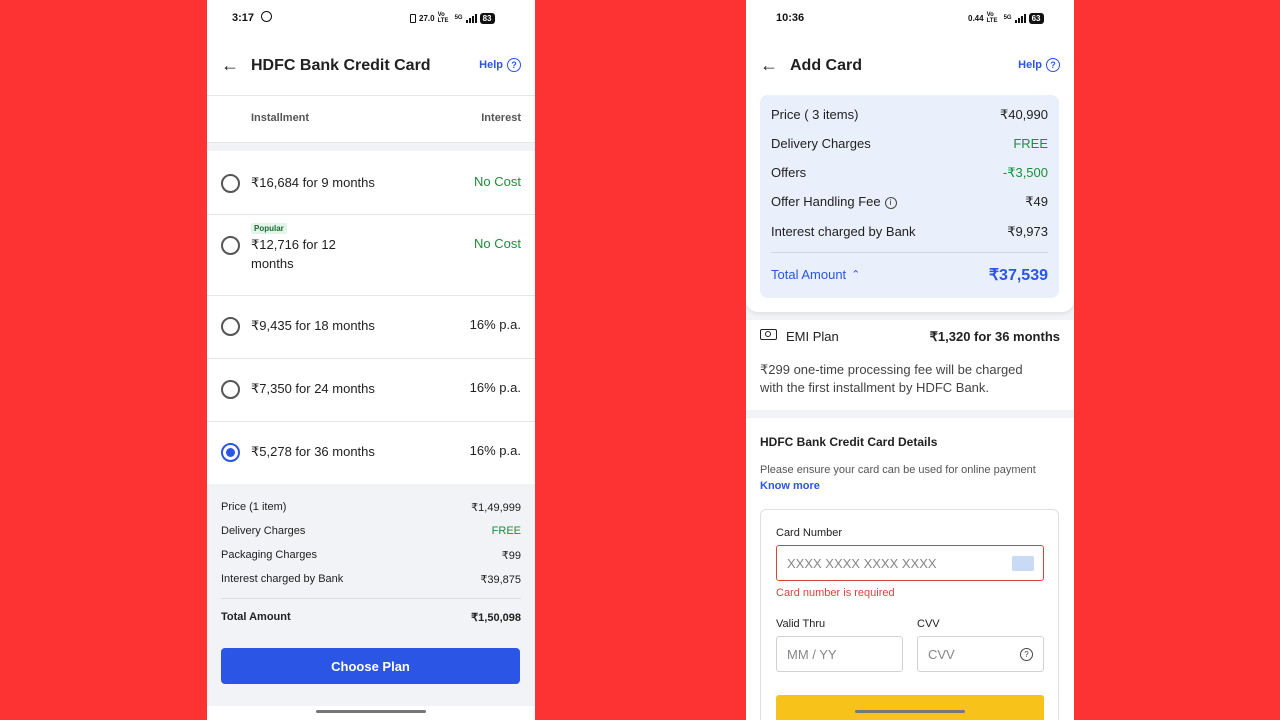  I want to click on row-value: FREE, so click(1030, 143).